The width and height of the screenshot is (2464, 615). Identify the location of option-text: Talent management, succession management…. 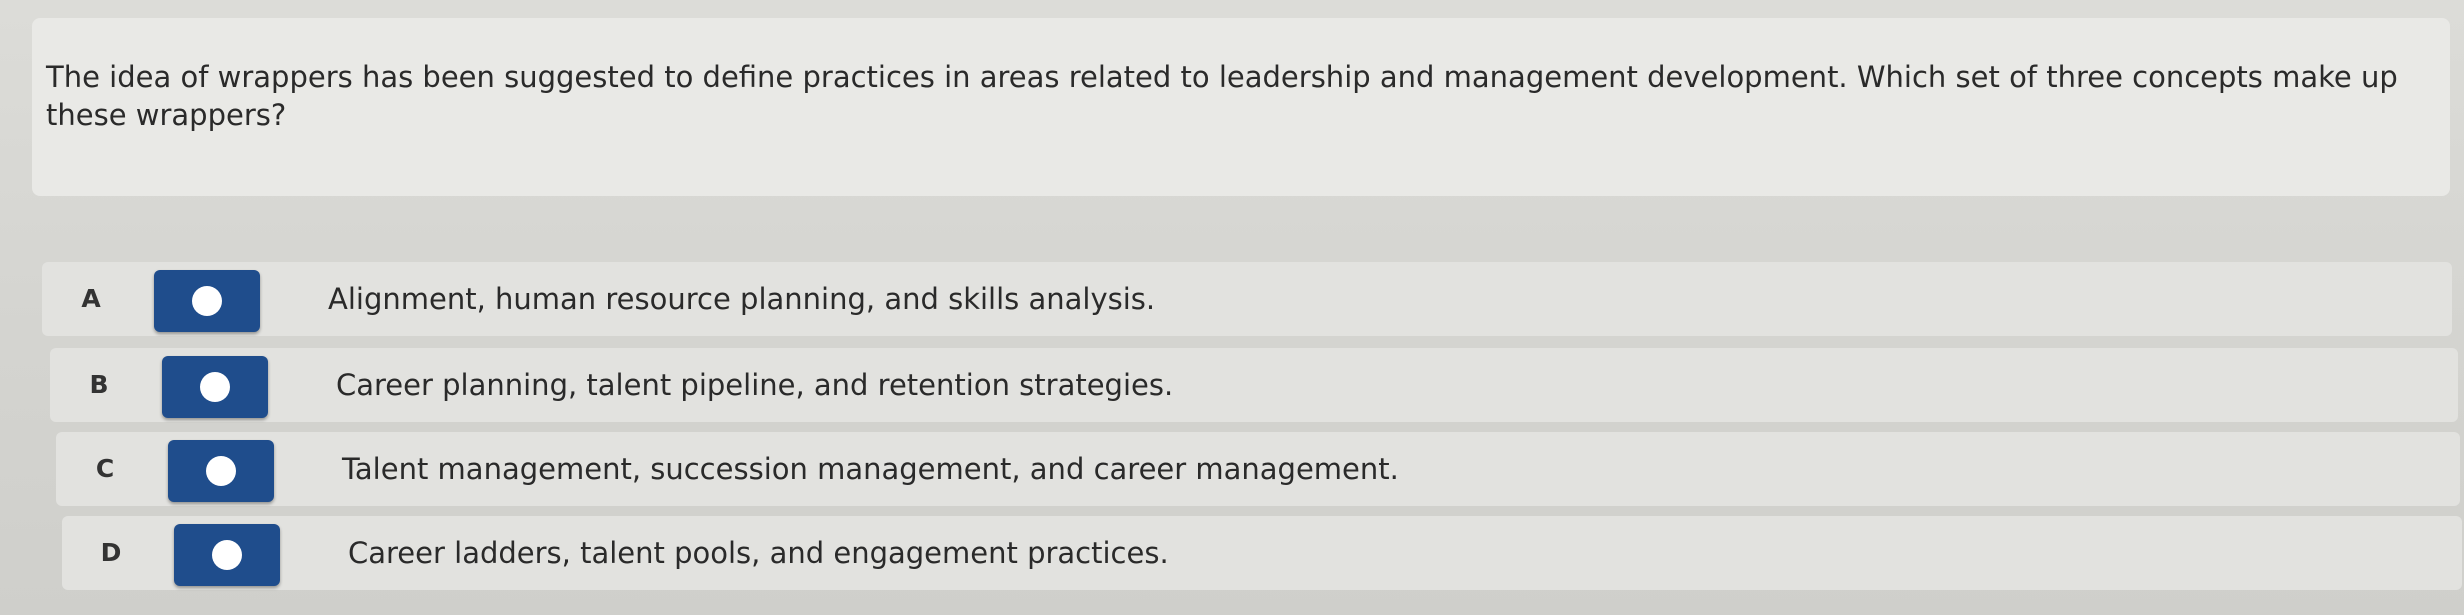
(870, 469).